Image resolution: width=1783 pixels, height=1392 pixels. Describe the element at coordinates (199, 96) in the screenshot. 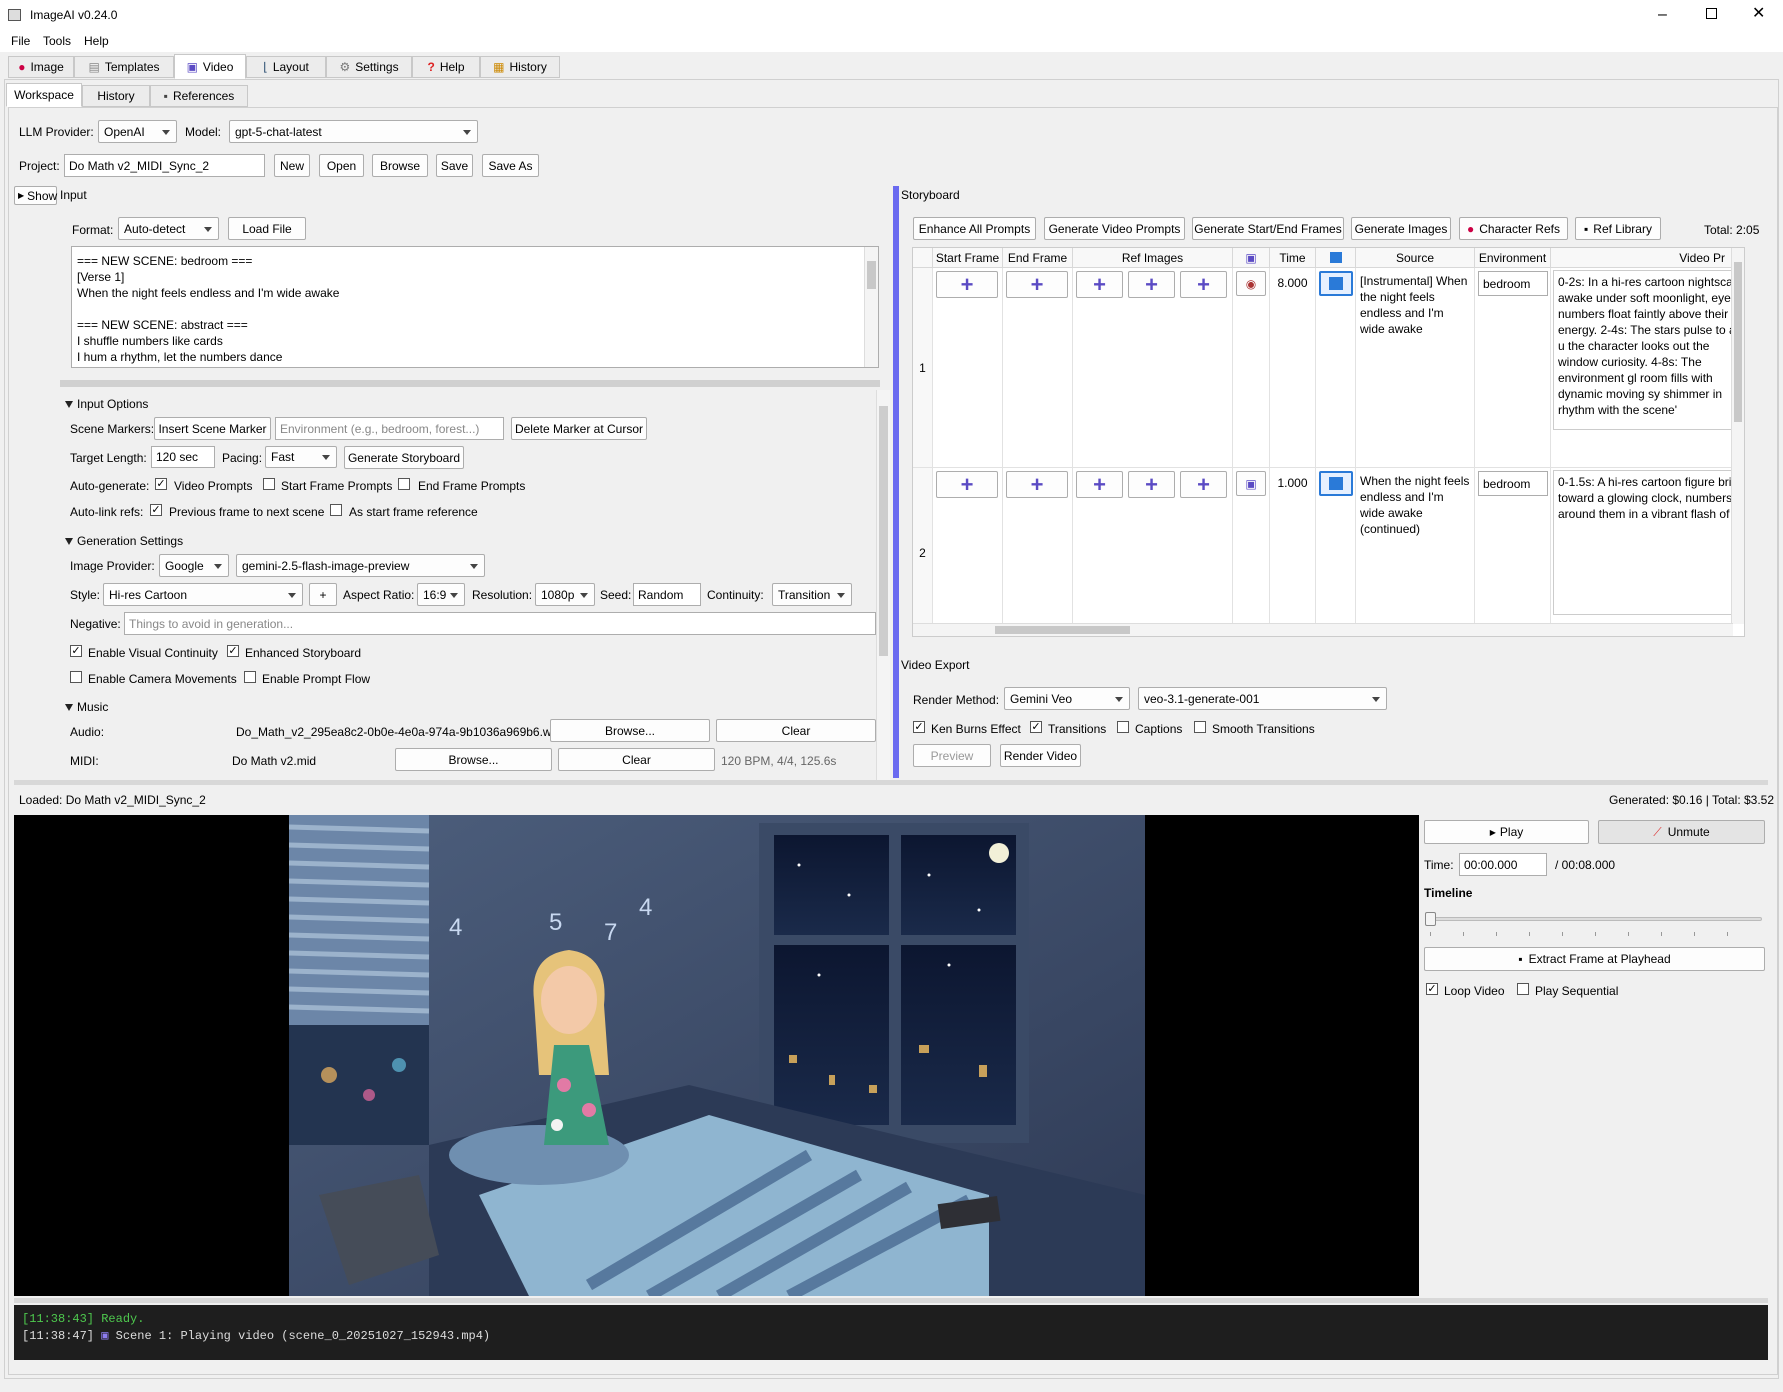

I see `subtab-references: ▪ References` at that location.